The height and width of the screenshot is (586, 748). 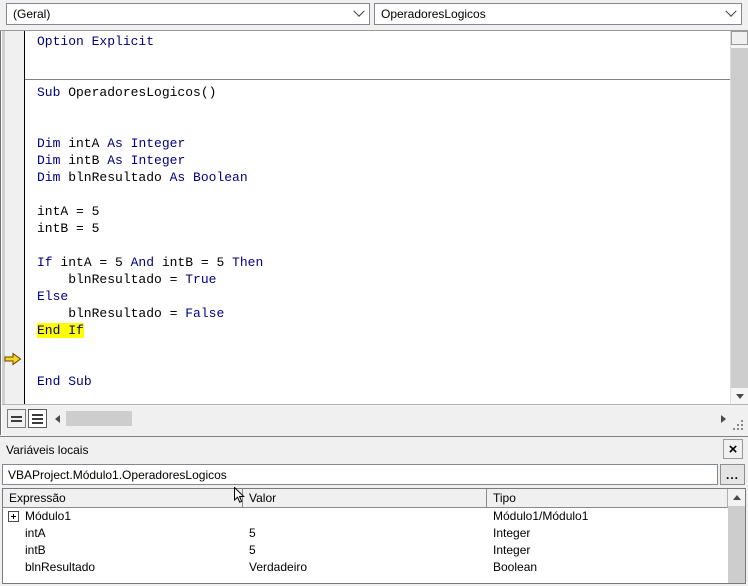 What do you see at coordinates (127, 92) in the screenshot?
I see `code-line: Sub OperadoresLogicos()` at bounding box center [127, 92].